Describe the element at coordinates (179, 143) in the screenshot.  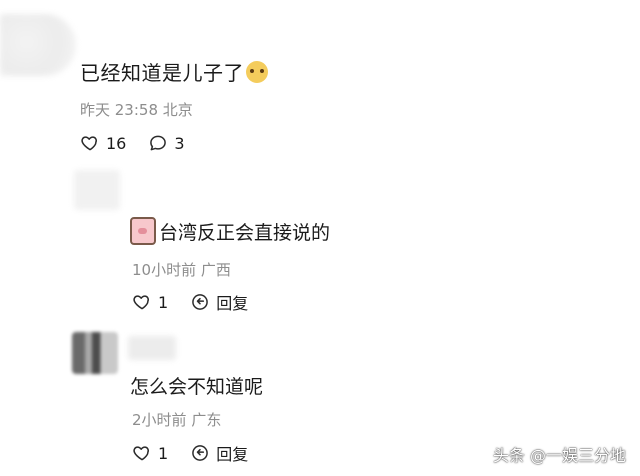
I see `comment-reply-count: 3` at that location.